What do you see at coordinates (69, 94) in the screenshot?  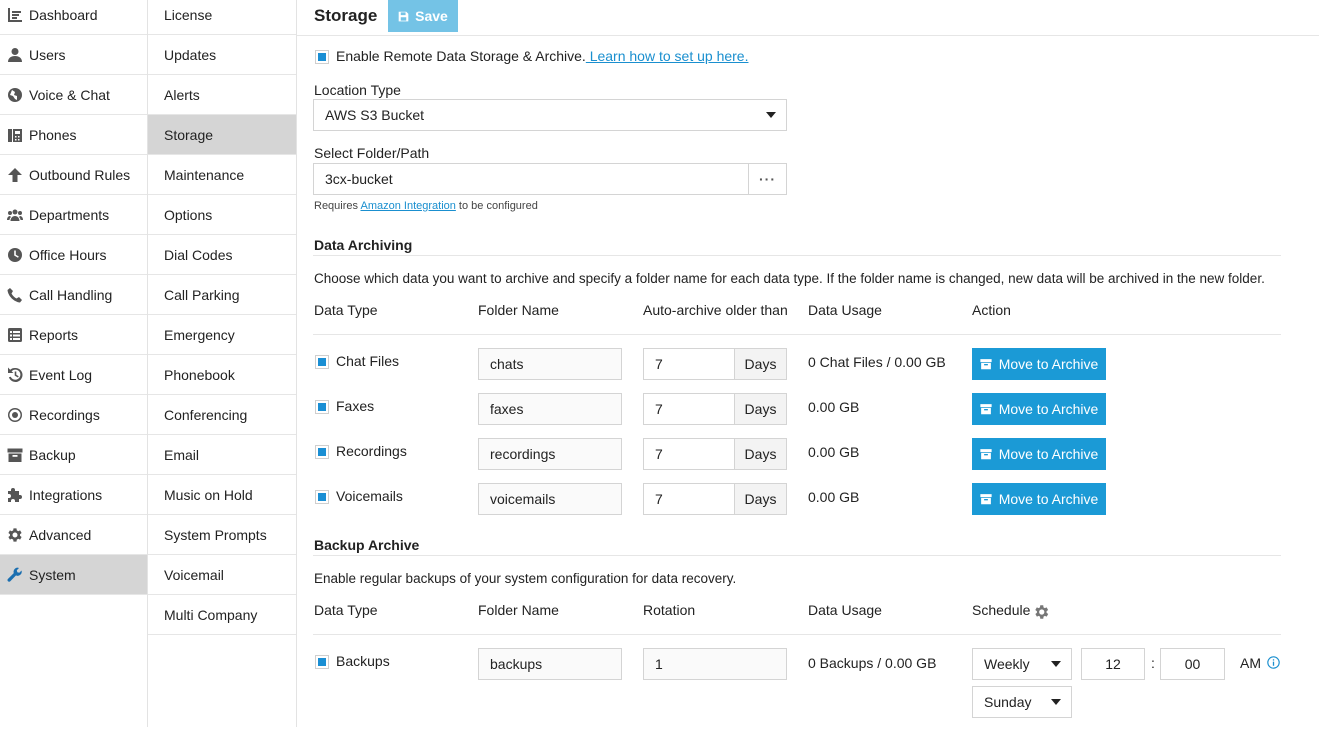 I see `sidebar-item-label: Voice & Chat` at bounding box center [69, 94].